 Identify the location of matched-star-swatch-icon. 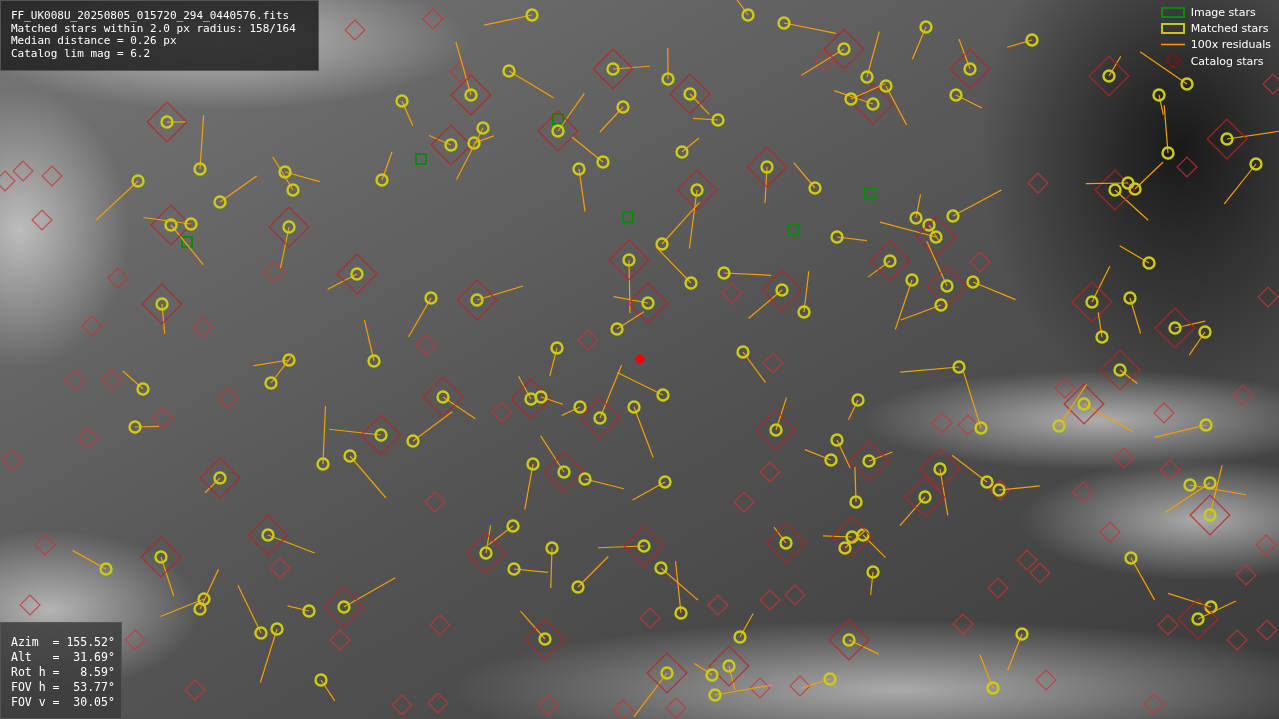
(1172, 28).